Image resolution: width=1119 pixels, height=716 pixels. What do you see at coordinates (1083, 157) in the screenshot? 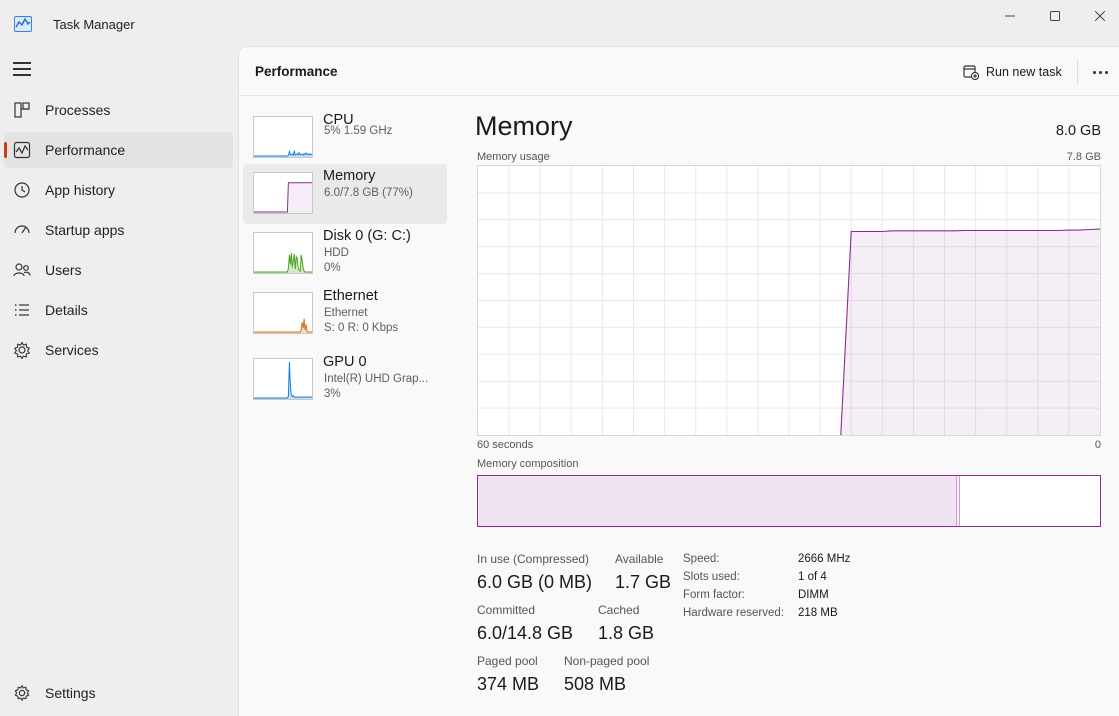
I see `memory-usage-max: 7.8 GB` at bounding box center [1083, 157].